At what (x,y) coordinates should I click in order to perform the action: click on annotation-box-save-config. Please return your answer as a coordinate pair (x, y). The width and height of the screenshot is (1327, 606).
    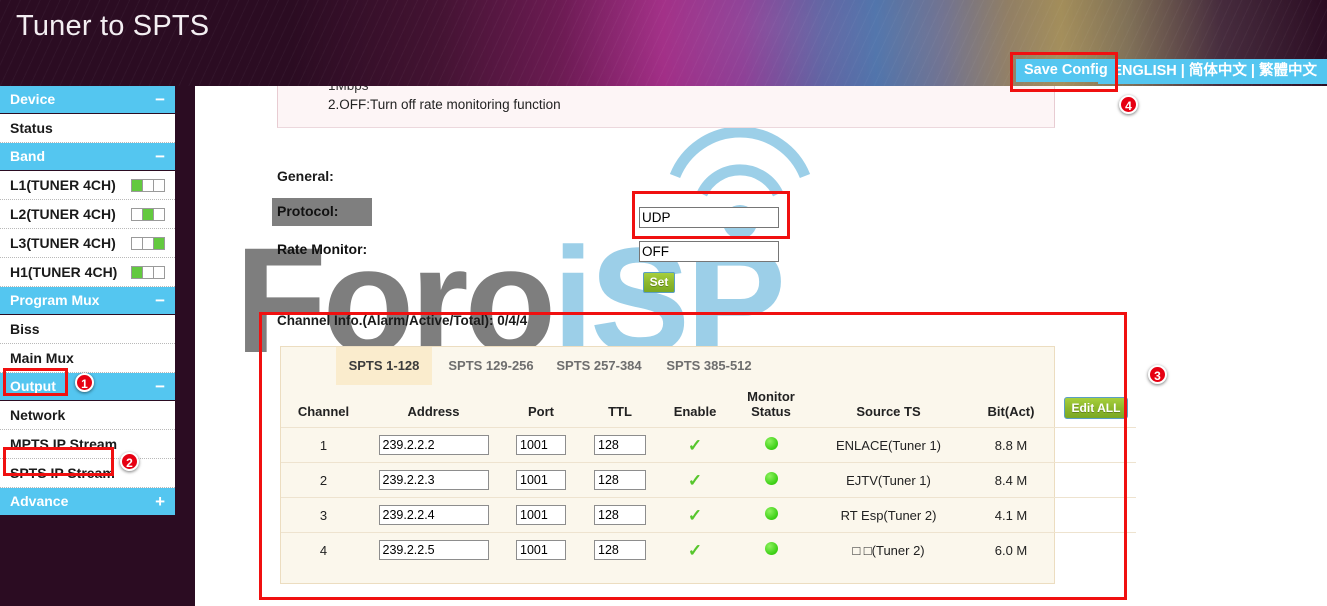
    Looking at the image, I should click on (1064, 72).